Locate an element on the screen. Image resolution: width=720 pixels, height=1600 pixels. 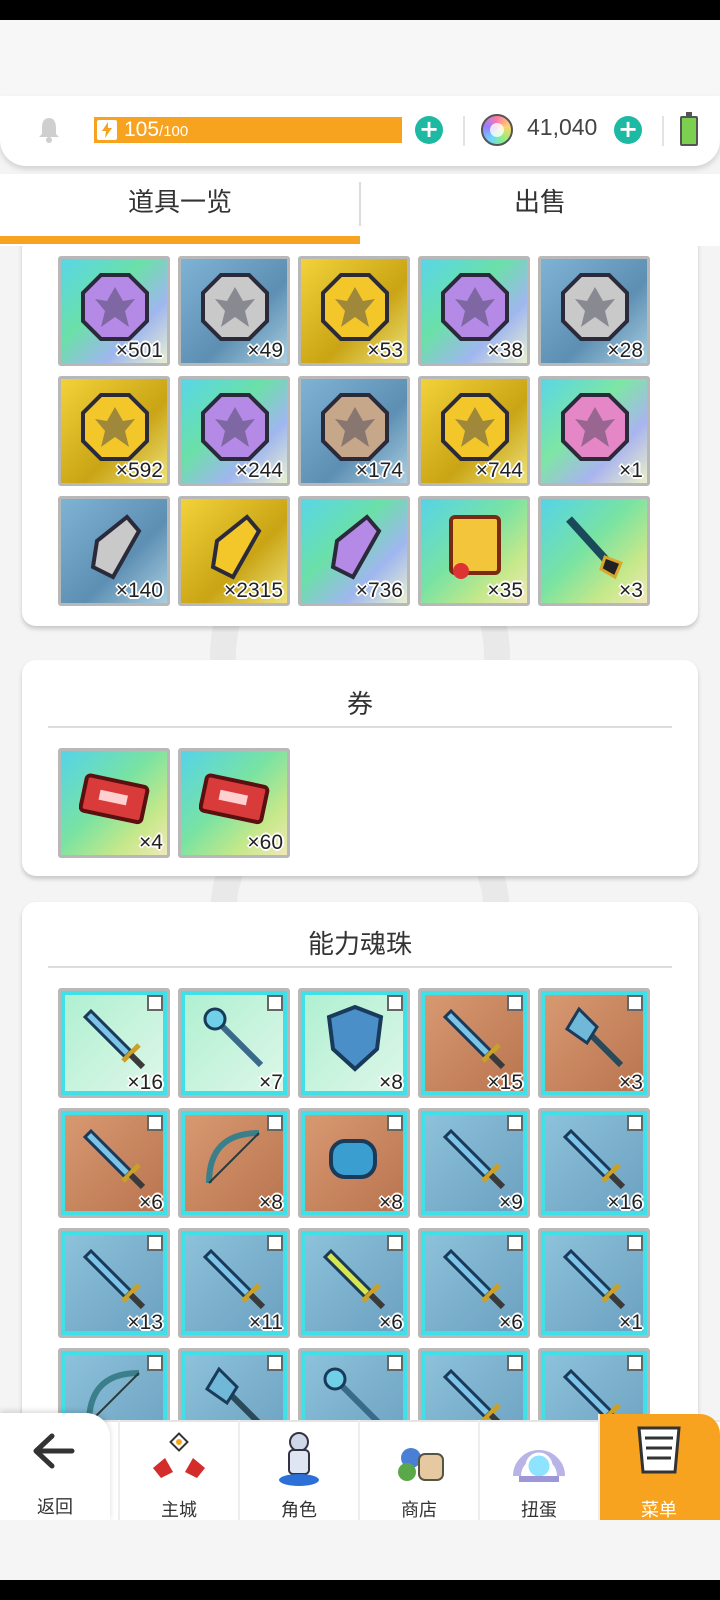
nav-label: 菜单 is located at coordinates (659, 1510).